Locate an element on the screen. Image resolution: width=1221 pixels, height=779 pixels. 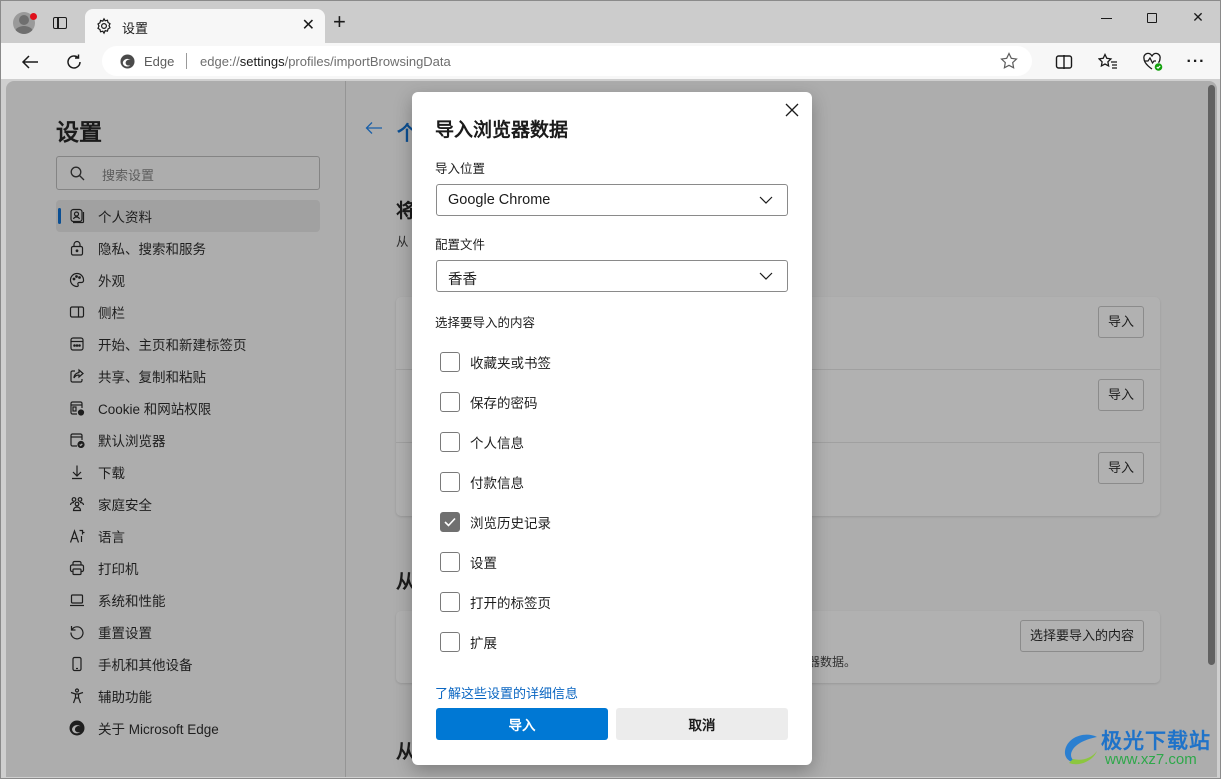
new-tab-button: + is located at coordinates (339, 22).